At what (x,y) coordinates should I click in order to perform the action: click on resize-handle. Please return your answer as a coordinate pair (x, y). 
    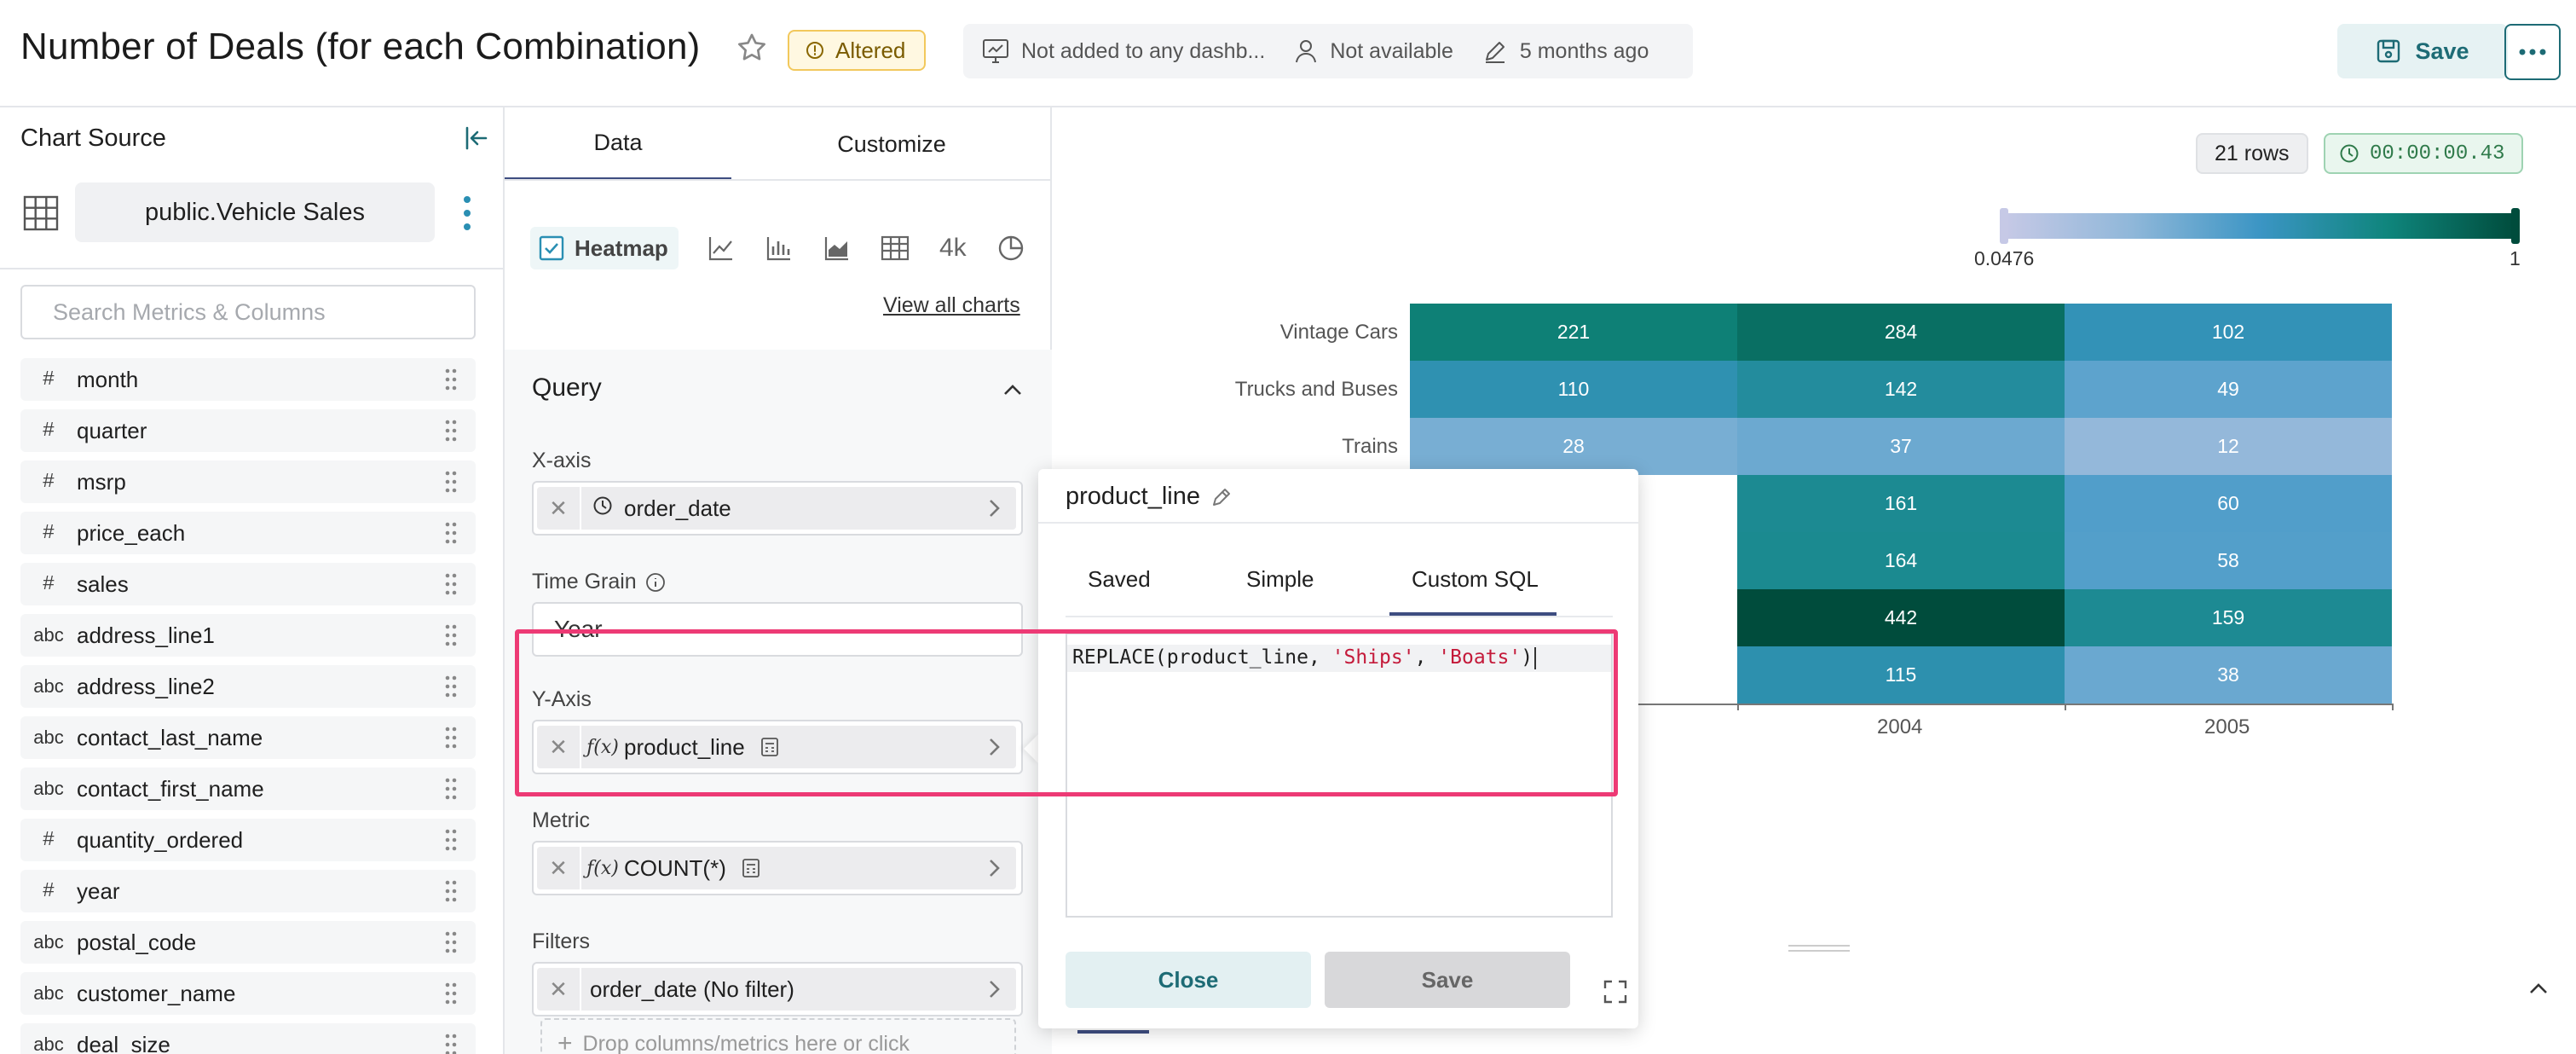
    Looking at the image, I should click on (1819, 948).